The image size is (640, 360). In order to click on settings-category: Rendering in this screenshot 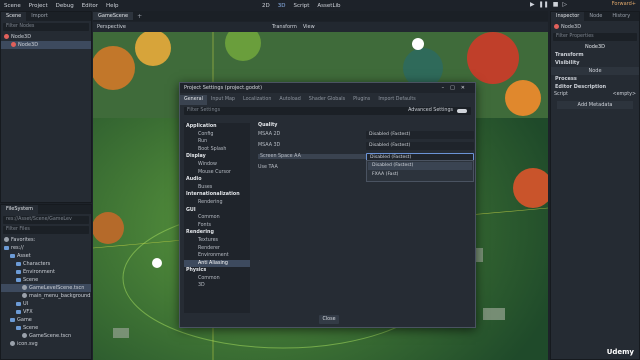, I will do `click(217, 233)`.